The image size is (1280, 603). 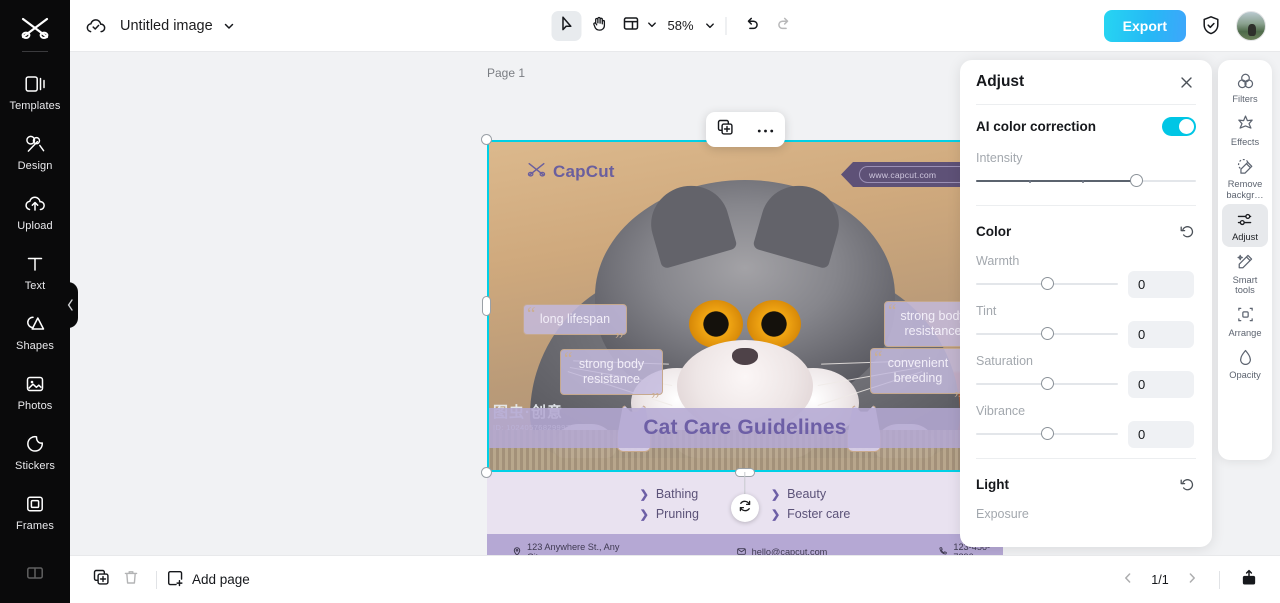 I want to click on tool-filters: Filters, so click(x=1245, y=87).